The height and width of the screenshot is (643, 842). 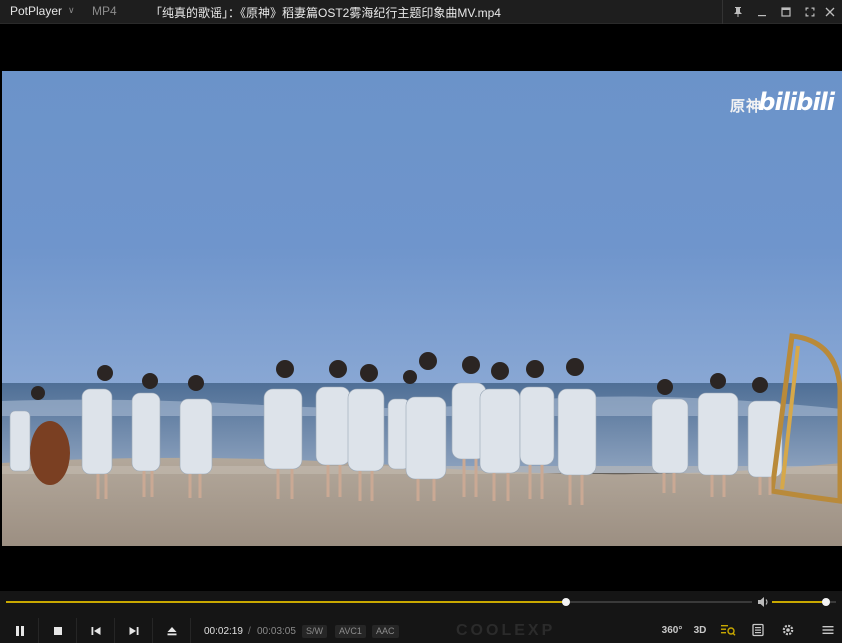 I want to click on vr-360-button: 360°, so click(x=672, y=630).